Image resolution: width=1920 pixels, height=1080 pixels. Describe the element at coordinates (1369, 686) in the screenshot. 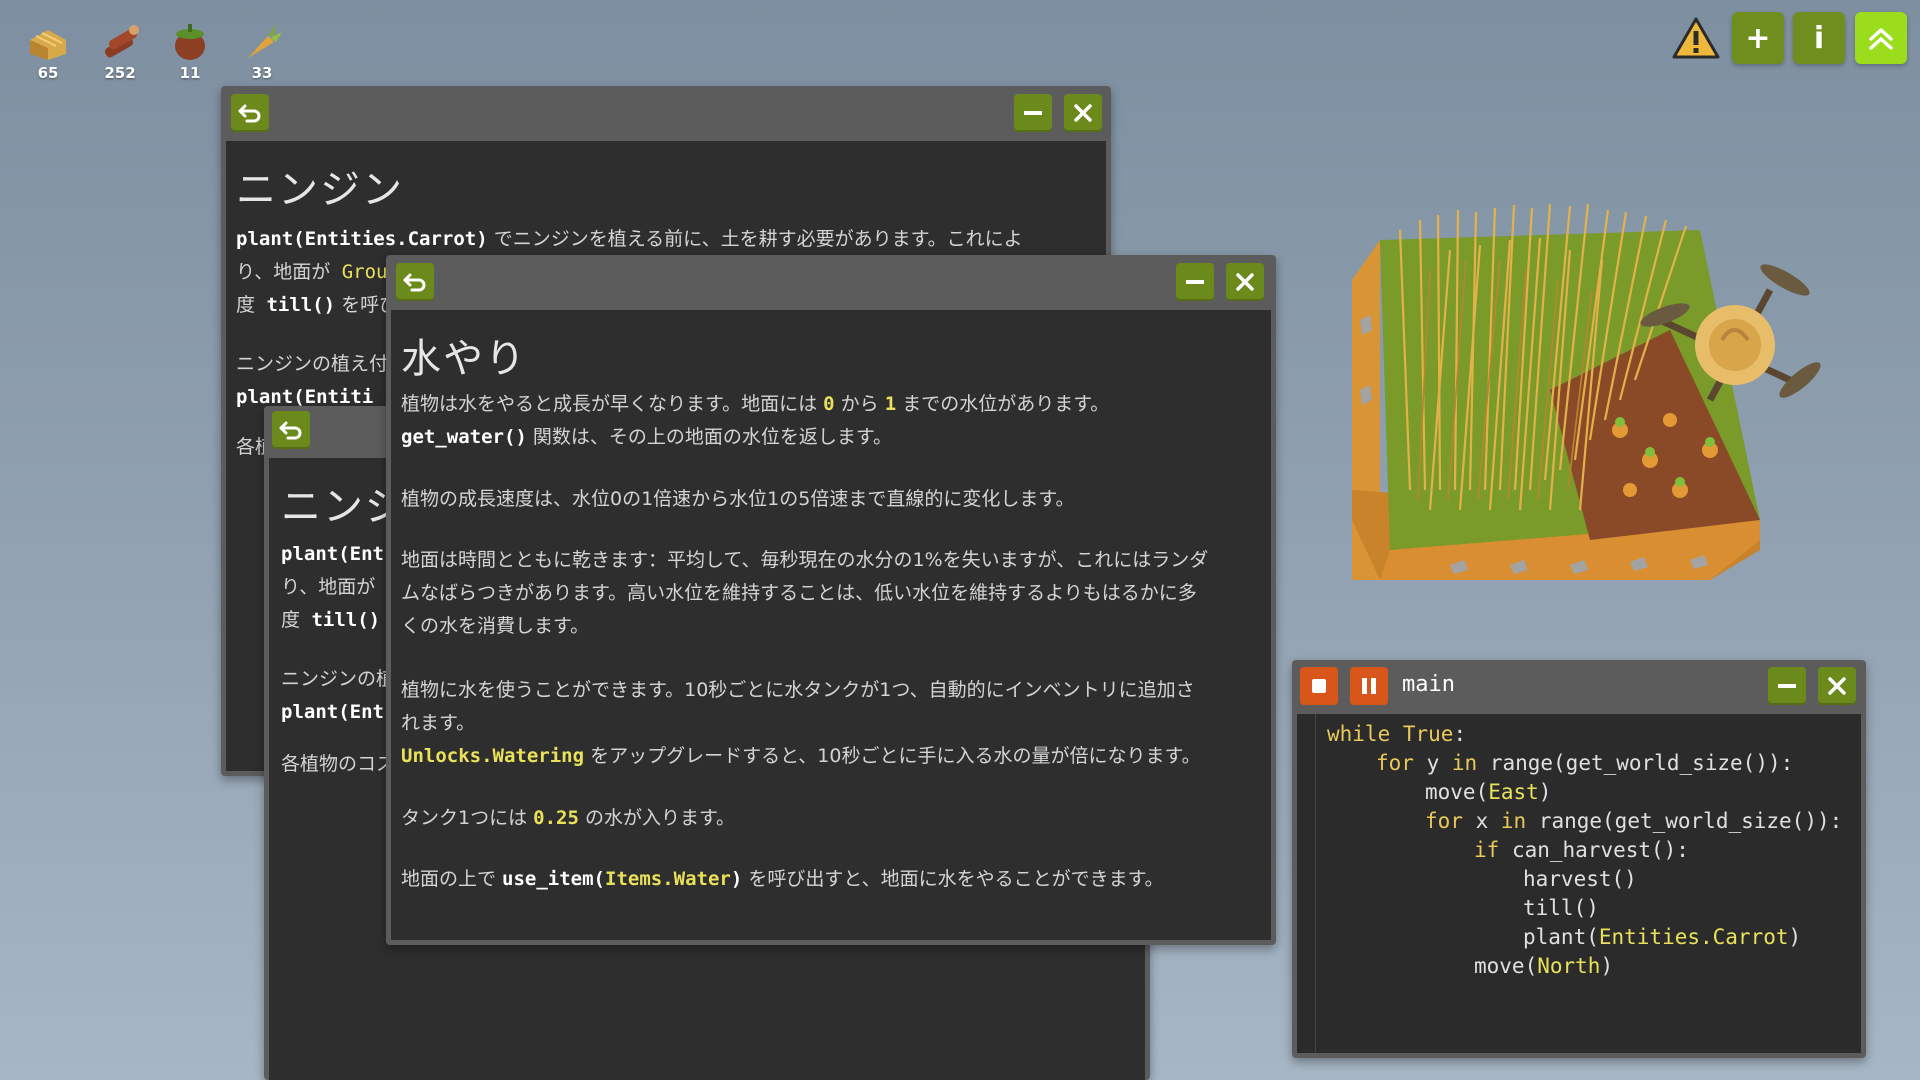

I see `pause-button` at that location.